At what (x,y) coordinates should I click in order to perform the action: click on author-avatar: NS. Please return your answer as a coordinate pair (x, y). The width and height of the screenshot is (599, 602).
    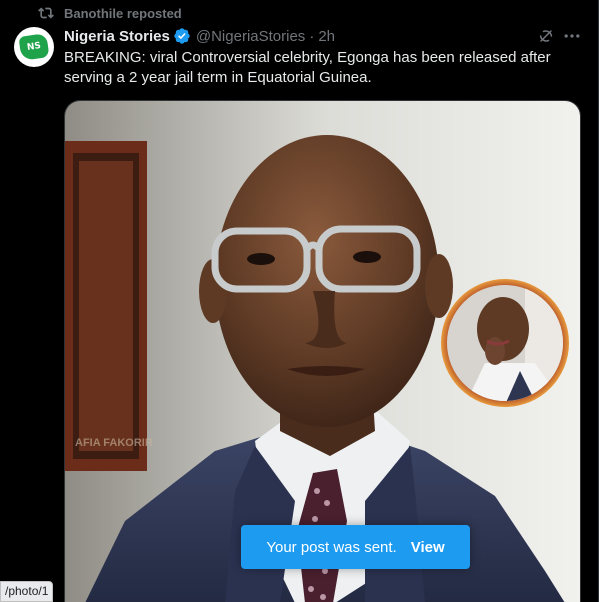
    Looking at the image, I should click on (34, 47).